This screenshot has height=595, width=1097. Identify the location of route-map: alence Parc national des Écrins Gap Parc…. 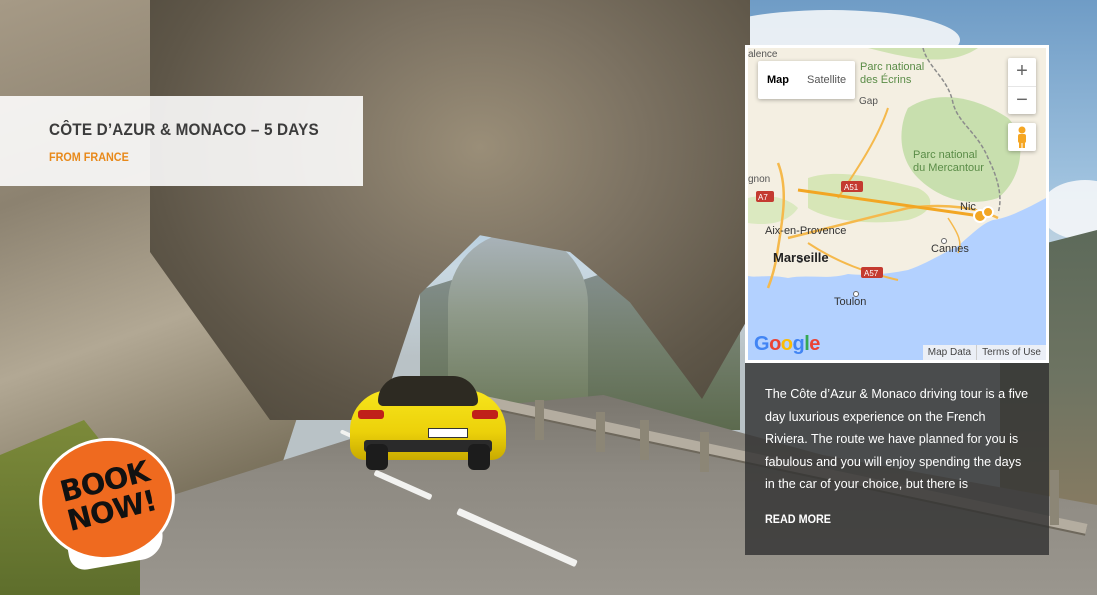
(897, 204).